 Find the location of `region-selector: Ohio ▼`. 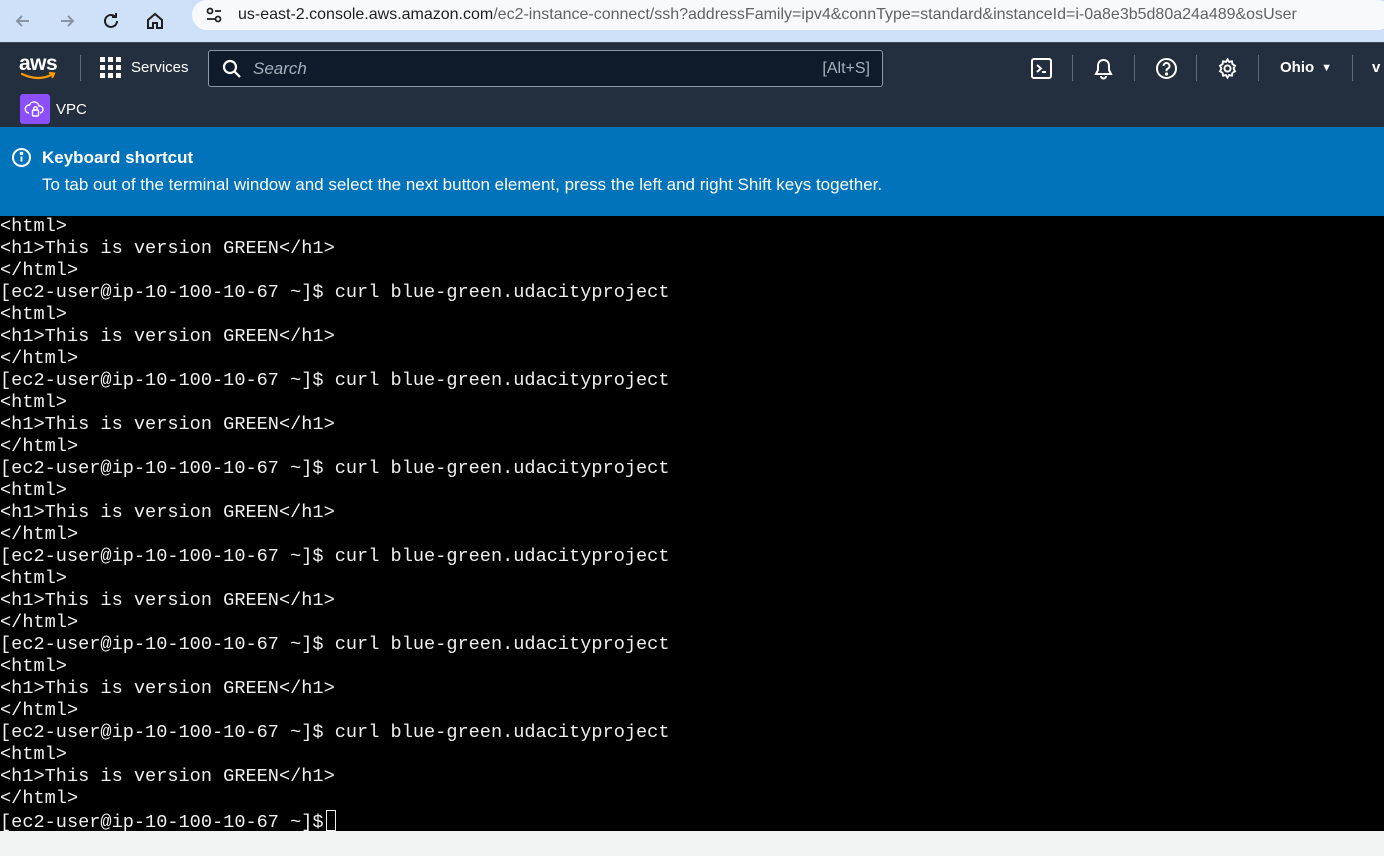

region-selector: Ohio ▼ is located at coordinates (1306, 67).